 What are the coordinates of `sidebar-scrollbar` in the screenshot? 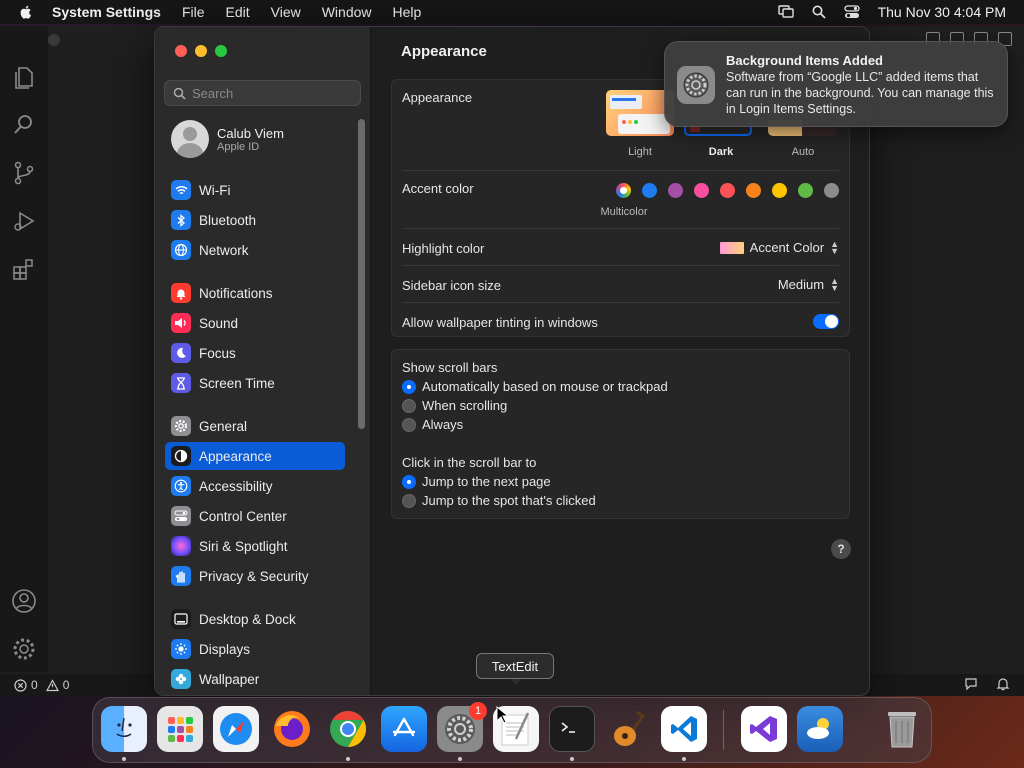 It's located at (361, 274).